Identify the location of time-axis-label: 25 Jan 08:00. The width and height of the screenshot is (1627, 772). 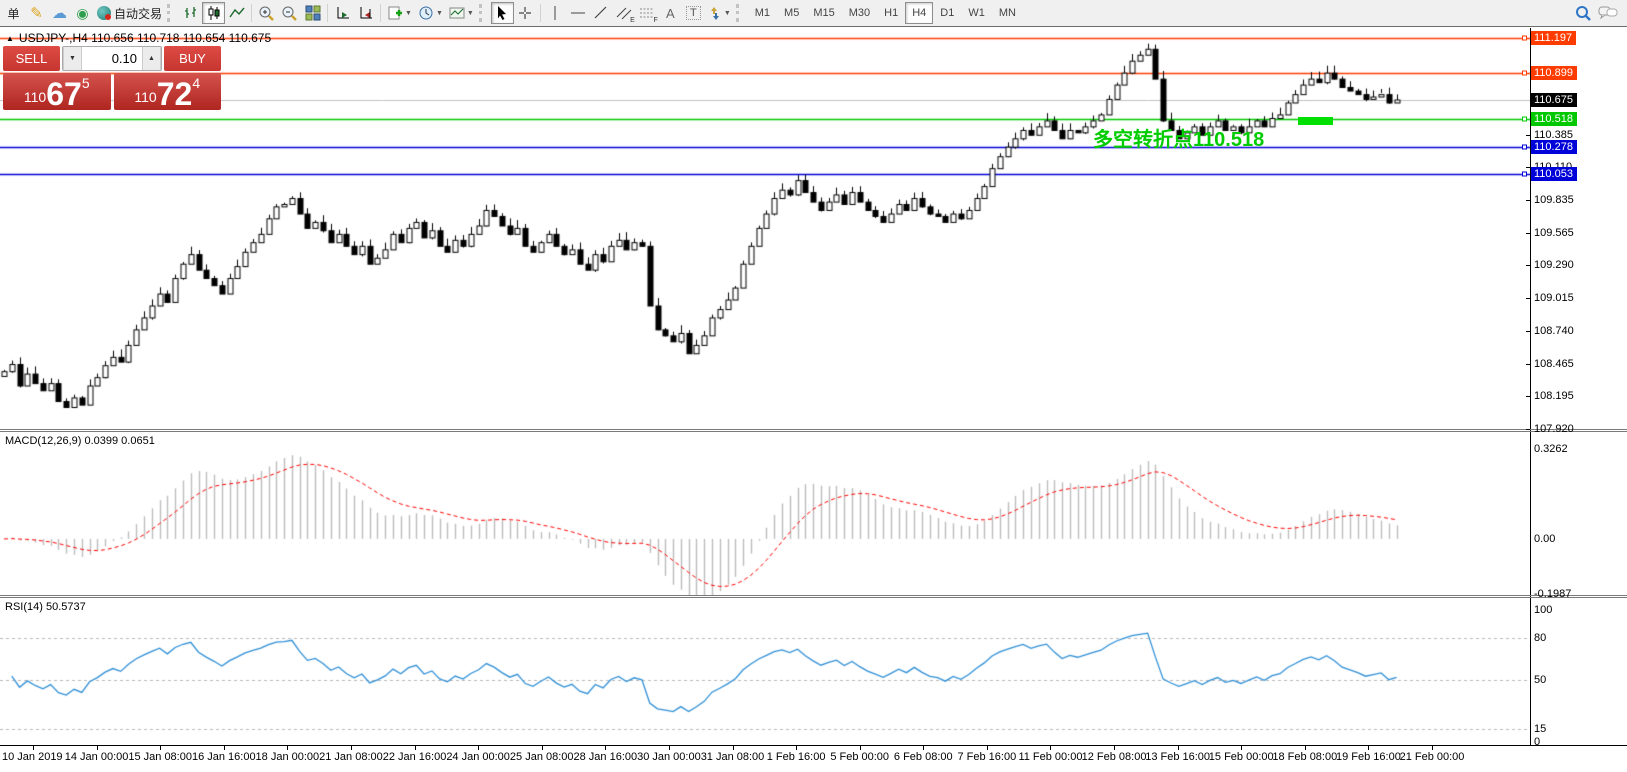
(541, 757).